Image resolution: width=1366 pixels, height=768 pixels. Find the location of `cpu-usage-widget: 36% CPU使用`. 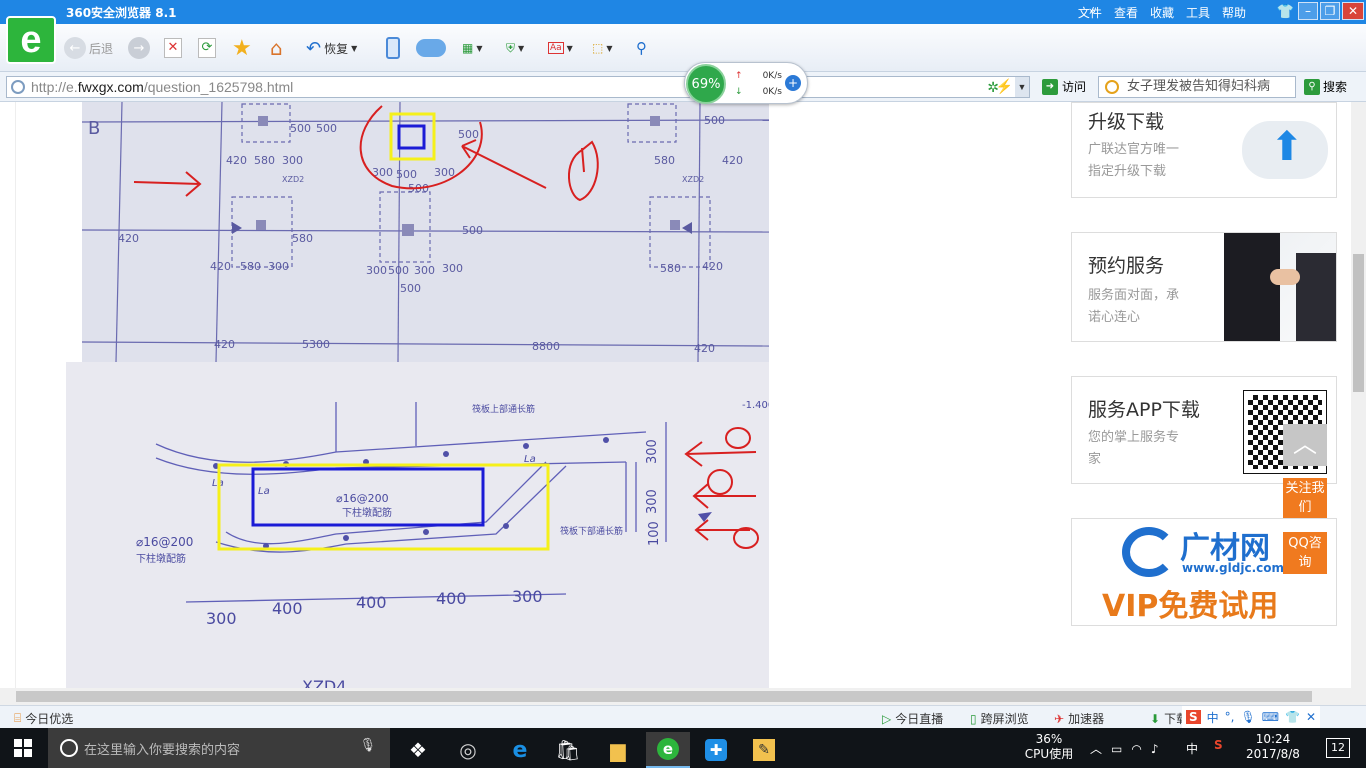

cpu-usage-widget: 36% CPU使用 is located at coordinates (1049, 747).